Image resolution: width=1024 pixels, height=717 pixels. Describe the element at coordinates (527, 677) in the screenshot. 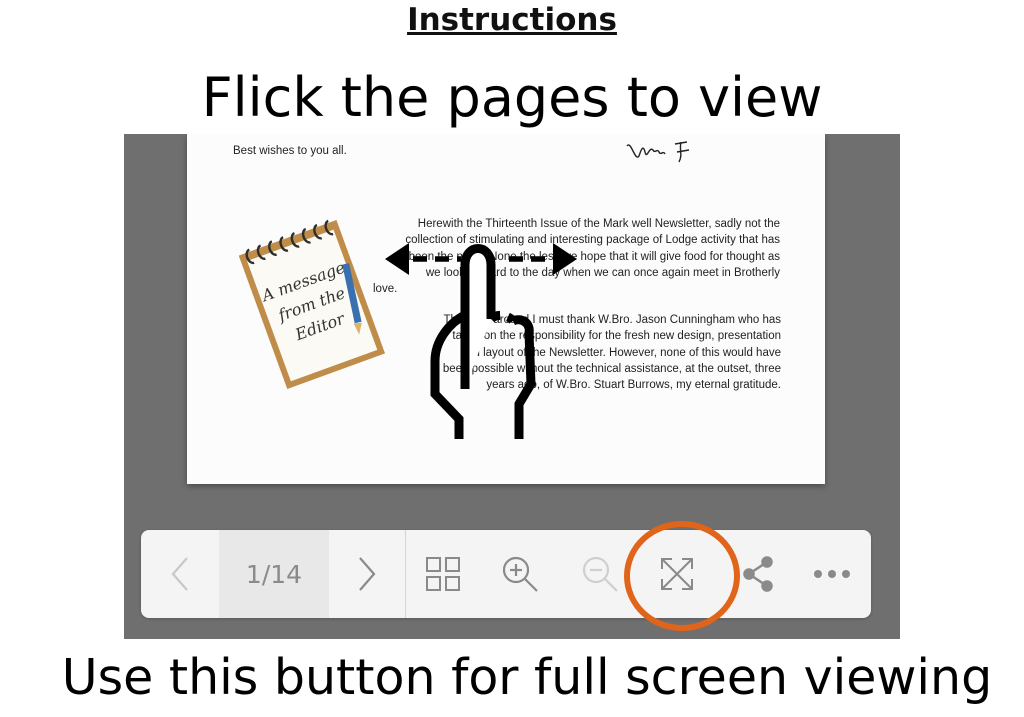

I see `fullscreen-instruction: Use this button for full screen viewing` at that location.